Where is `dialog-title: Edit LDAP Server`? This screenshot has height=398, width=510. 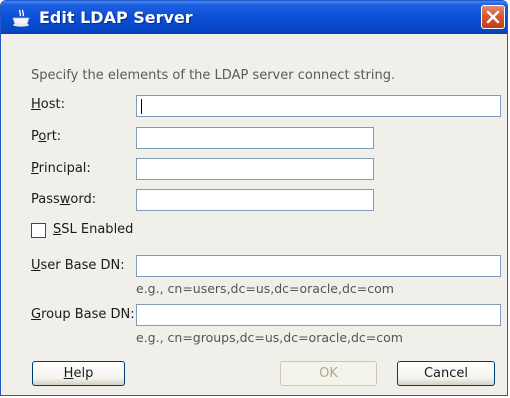
dialog-title: Edit LDAP Server is located at coordinates (116, 17).